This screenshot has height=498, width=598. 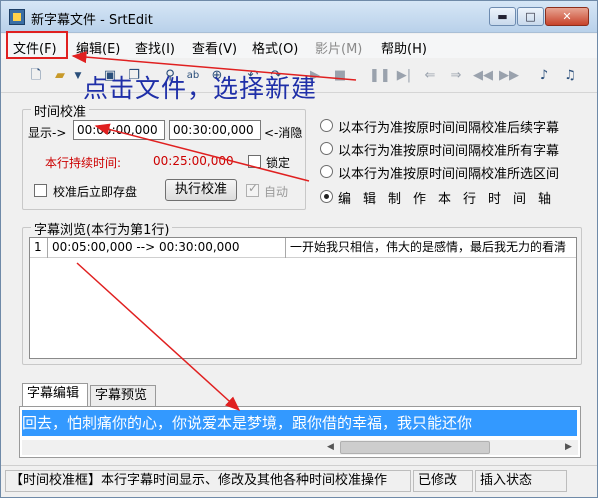 I want to click on option-all-radio, so click(x=326, y=148).